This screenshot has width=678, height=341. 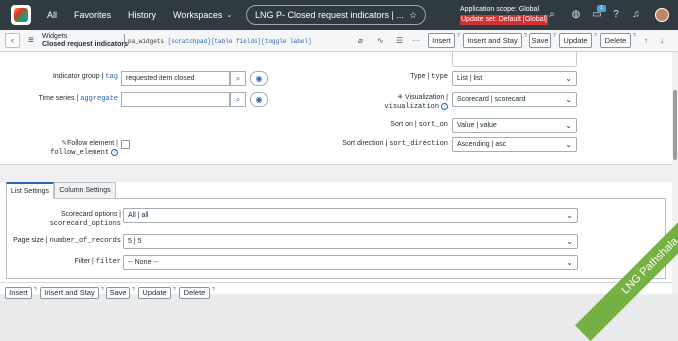 What do you see at coordinates (504, 20) in the screenshot?
I see `update-set: Update set: Default [Global]` at bounding box center [504, 20].